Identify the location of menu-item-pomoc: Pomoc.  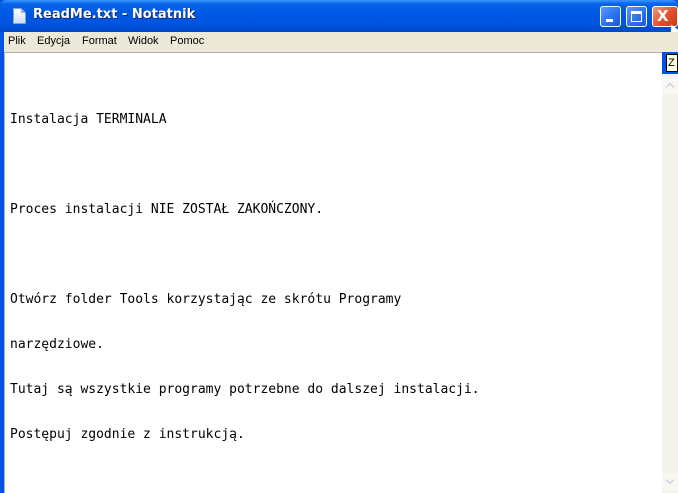
(187, 41).